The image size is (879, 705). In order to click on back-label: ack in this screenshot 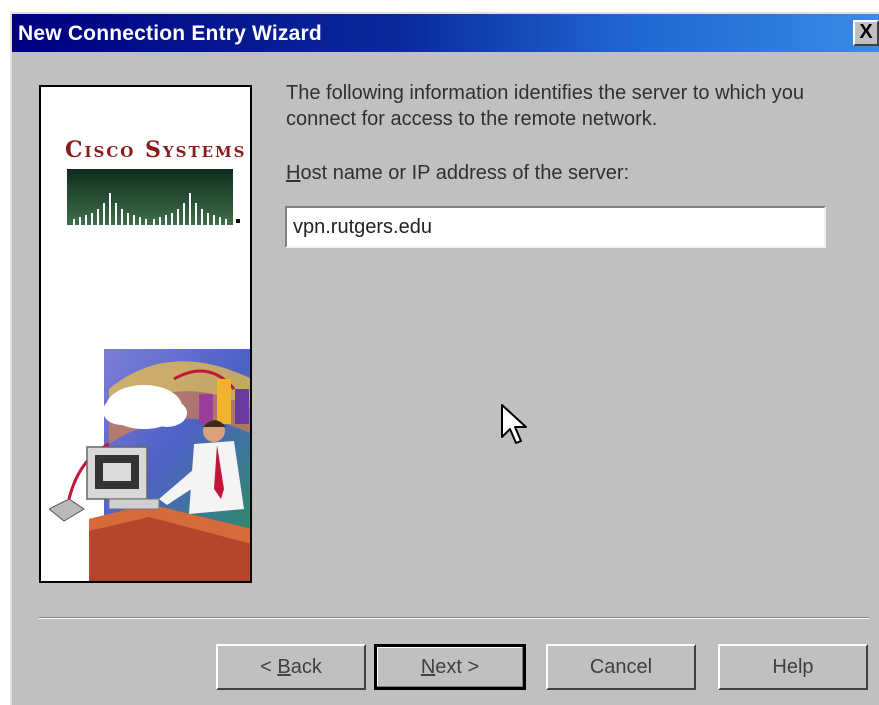, I will do `click(306, 667)`.